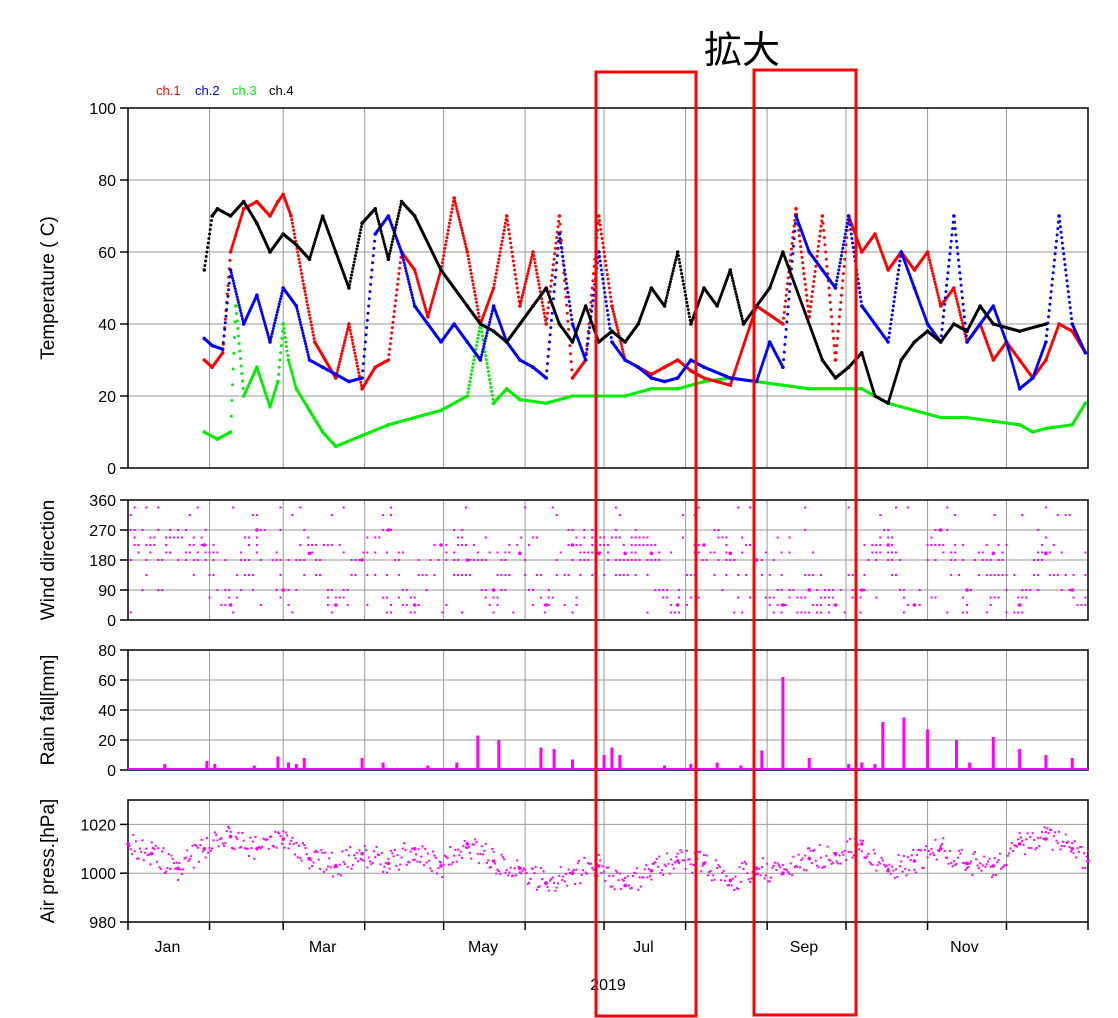 The height and width of the screenshot is (1018, 1118). Describe the element at coordinates (107, 397) in the screenshot. I see `y-tick-label: 20` at that location.